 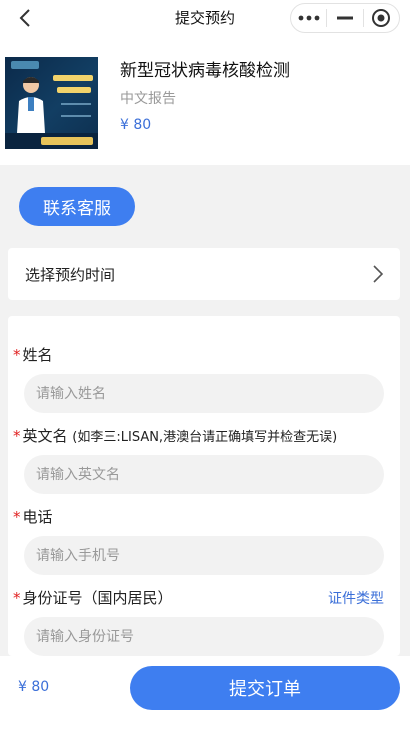 I want to click on thumbnail-banner-text, so click(x=67, y=141).